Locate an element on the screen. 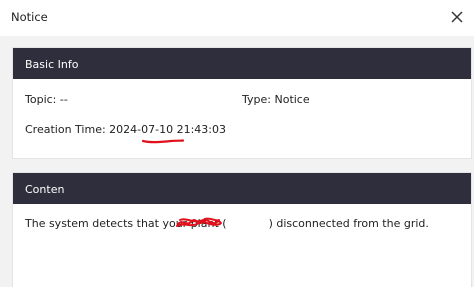 The image size is (474, 287). type-label: Type: is located at coordinates (256, 99).